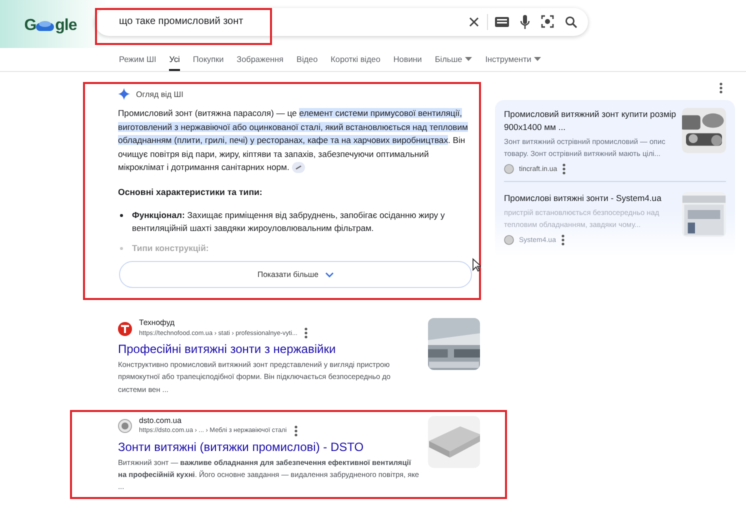  I want to click on bullet-text: Типи конструкцій:, so click(170, 248).